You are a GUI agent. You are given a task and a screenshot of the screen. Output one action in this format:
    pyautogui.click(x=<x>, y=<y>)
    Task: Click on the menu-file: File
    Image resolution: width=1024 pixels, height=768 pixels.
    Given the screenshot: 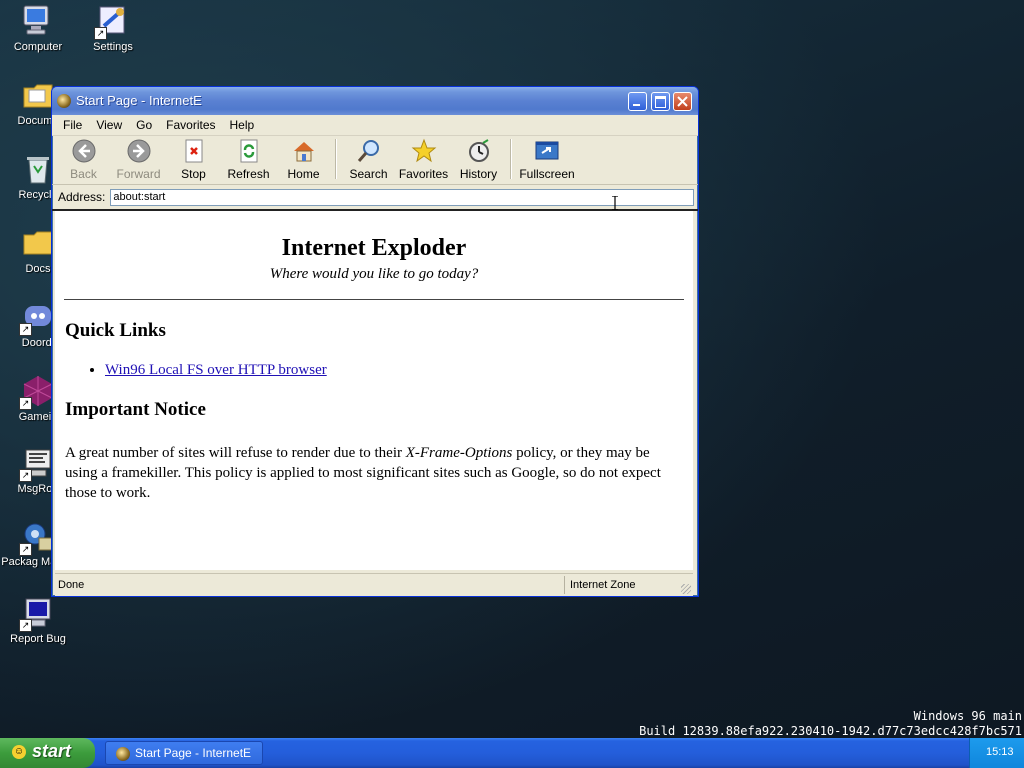 What is the action you would take?
    pyautogui.click(x=72, y=125)
    